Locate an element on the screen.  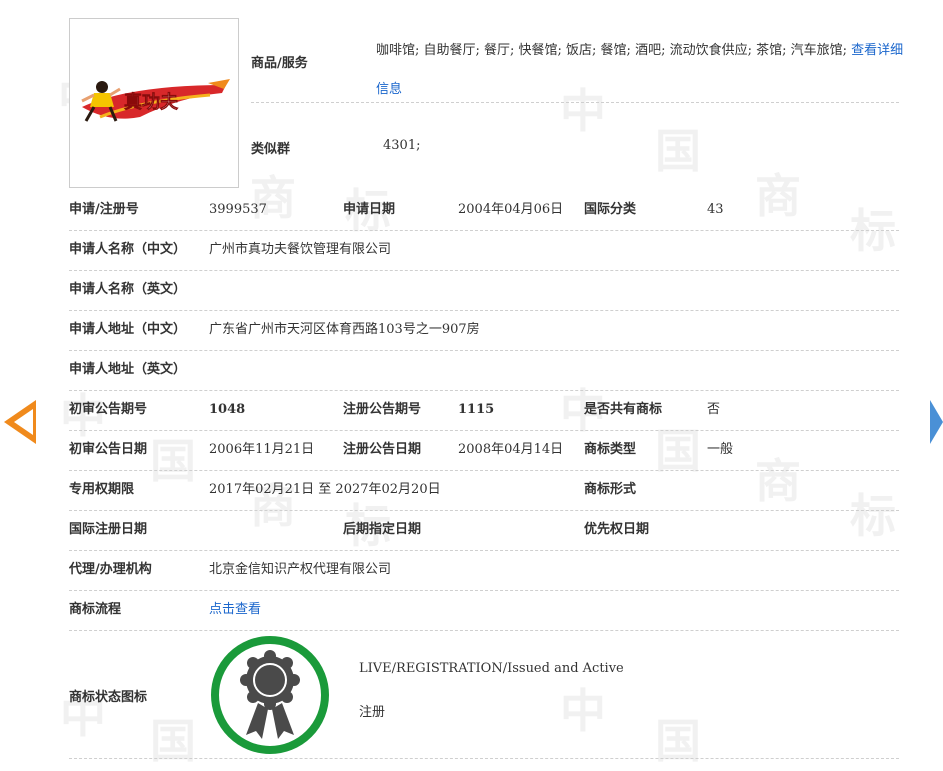
applicant-name-cn-value: 广州市真功夫餐饮管理有限公司 is located at coordinates (300, 249).